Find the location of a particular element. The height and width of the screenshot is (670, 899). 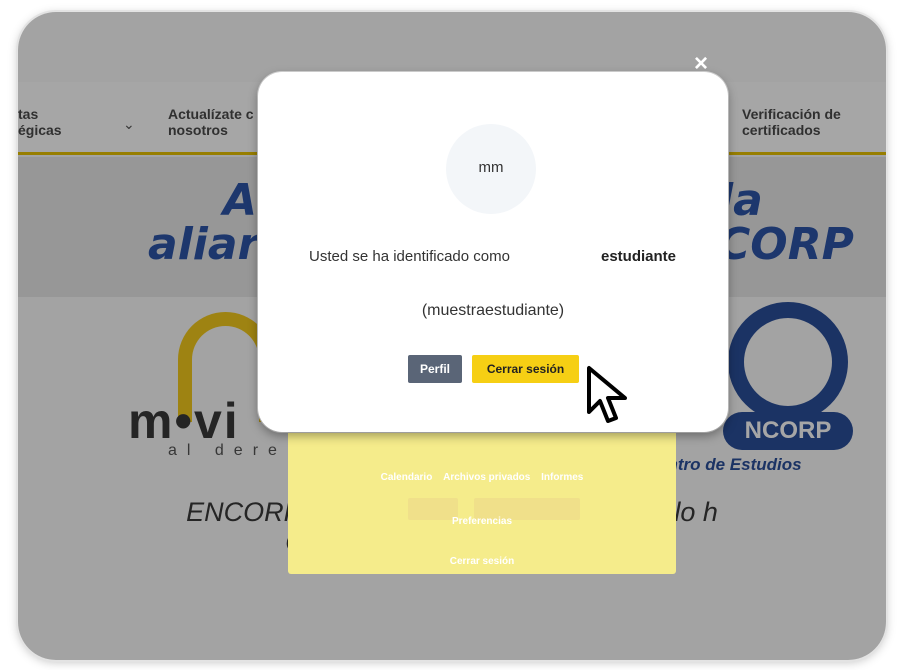

username-text: (muestraestudiante) is located at coordinates (493, 310).